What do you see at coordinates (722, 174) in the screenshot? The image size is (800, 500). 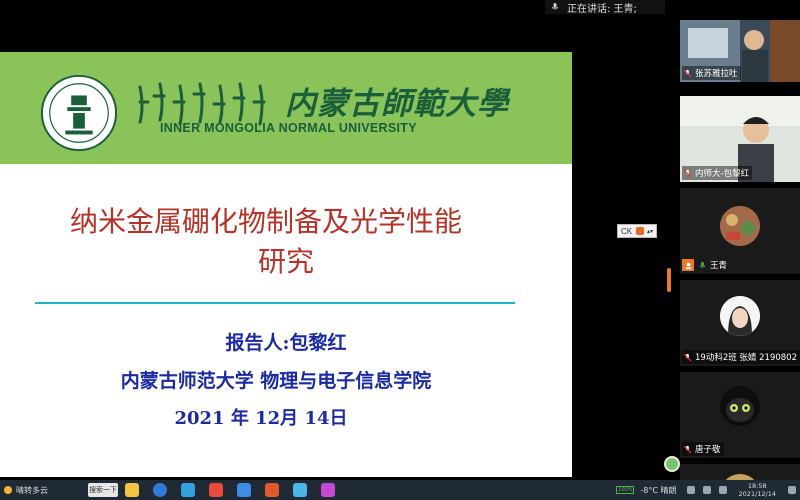 I see `participant-name: 内师大-包黎红` at bounding box center [722, 174].